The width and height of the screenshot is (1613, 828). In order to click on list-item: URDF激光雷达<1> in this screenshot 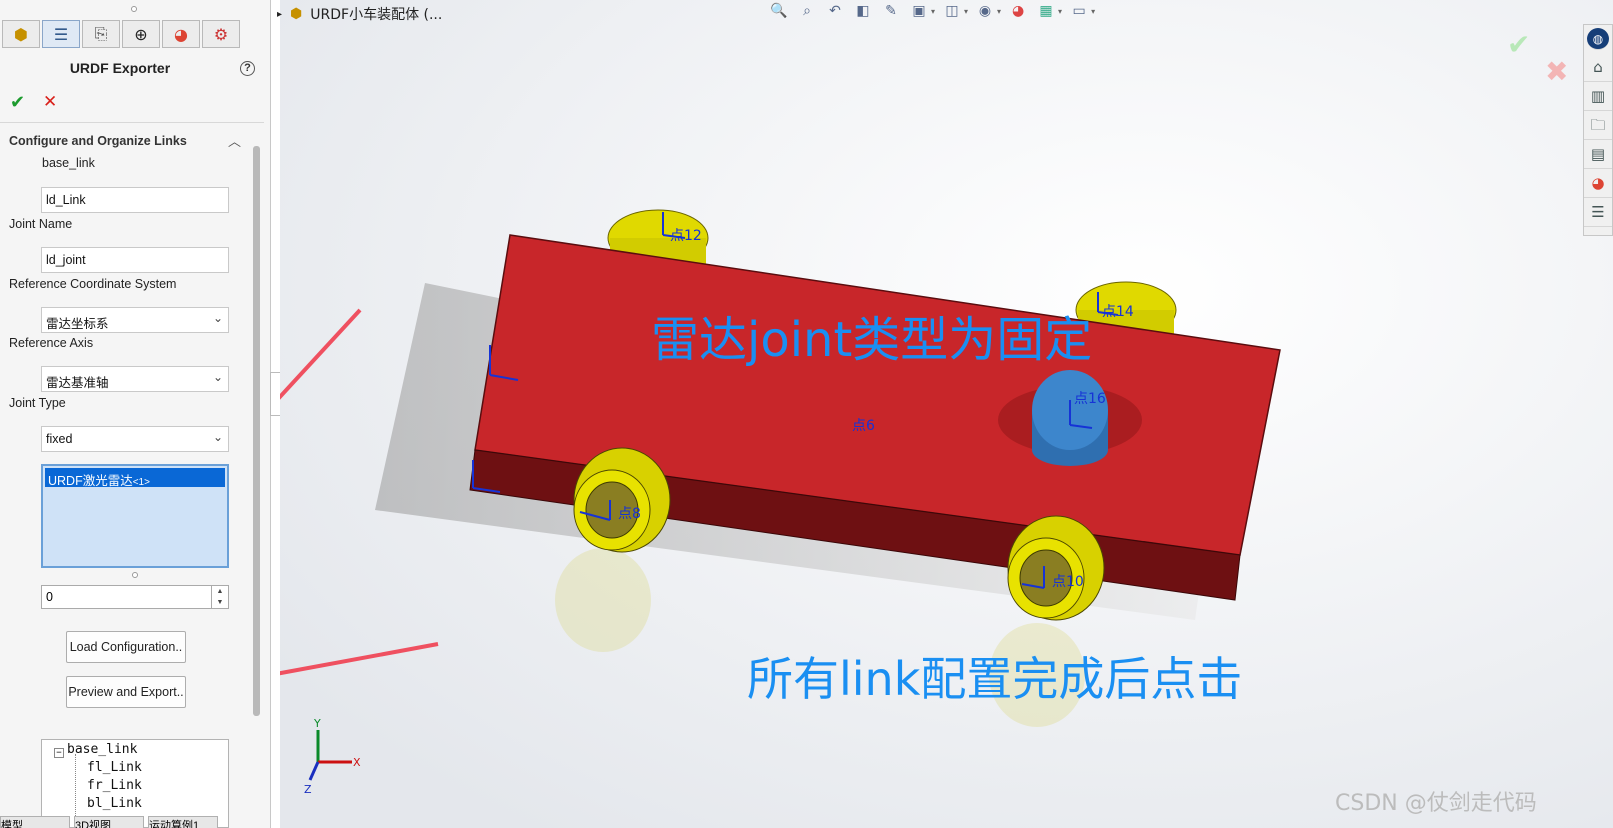, I will do `click(135, 478)`.